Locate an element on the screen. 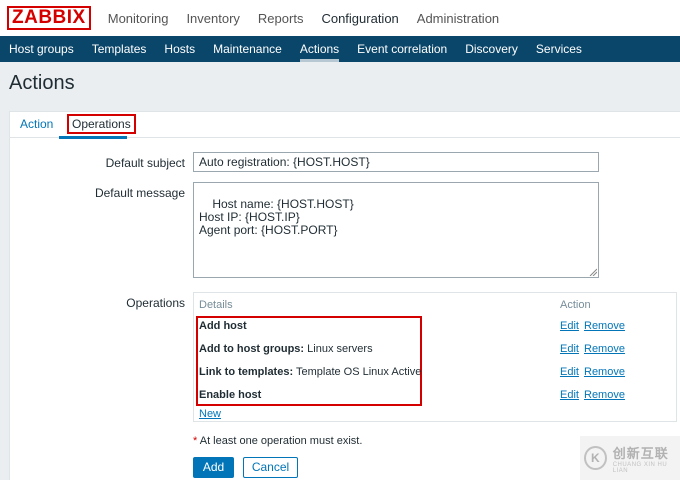 The image size is (680, 480). top-menu-inventory: Inventory is located at coordinates (212, 18).